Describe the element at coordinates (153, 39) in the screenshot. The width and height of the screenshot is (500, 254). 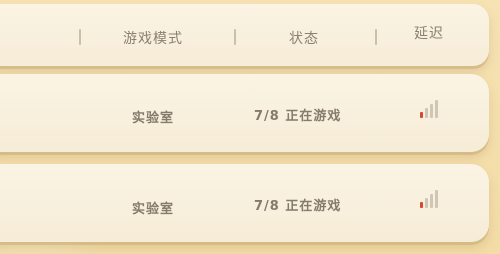
I see `header-game-mode: 游戏模式` at that location.